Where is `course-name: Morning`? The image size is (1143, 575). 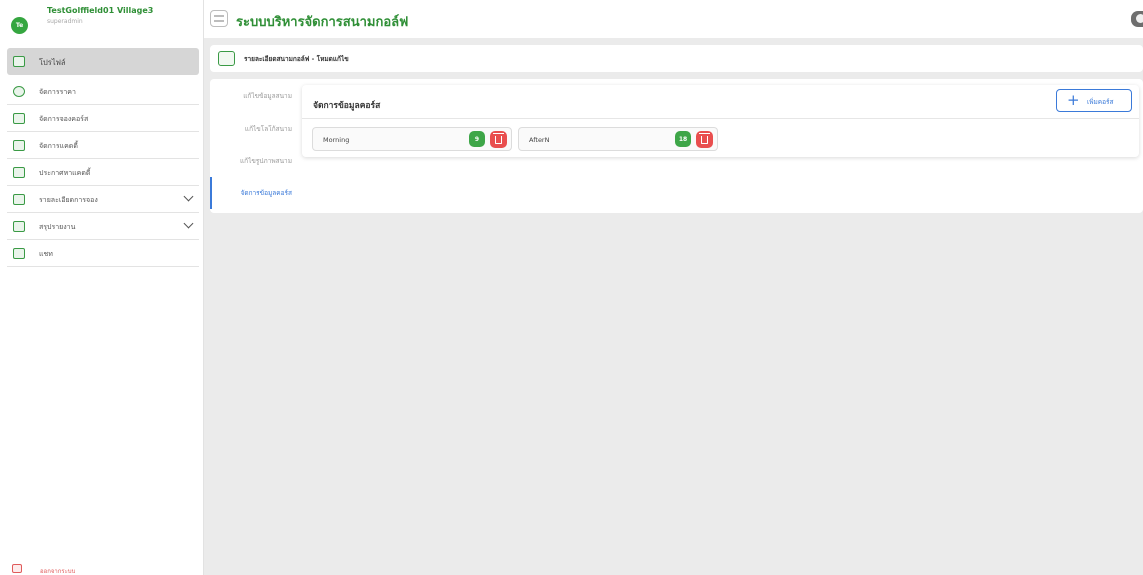 course-name: Morning is located at coordinates (336, 140).